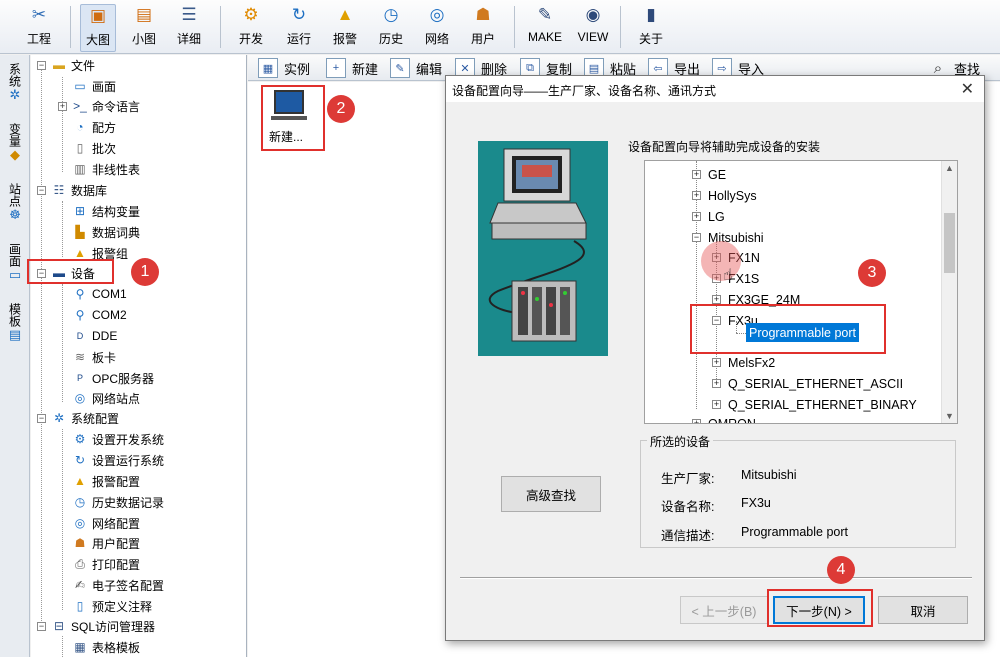 This screenshot has height=657, width=1000. Describe the element at coordinates (189, 28) in the screenshot. I see `toolbar-details-button: ☰ 详细` at that location.